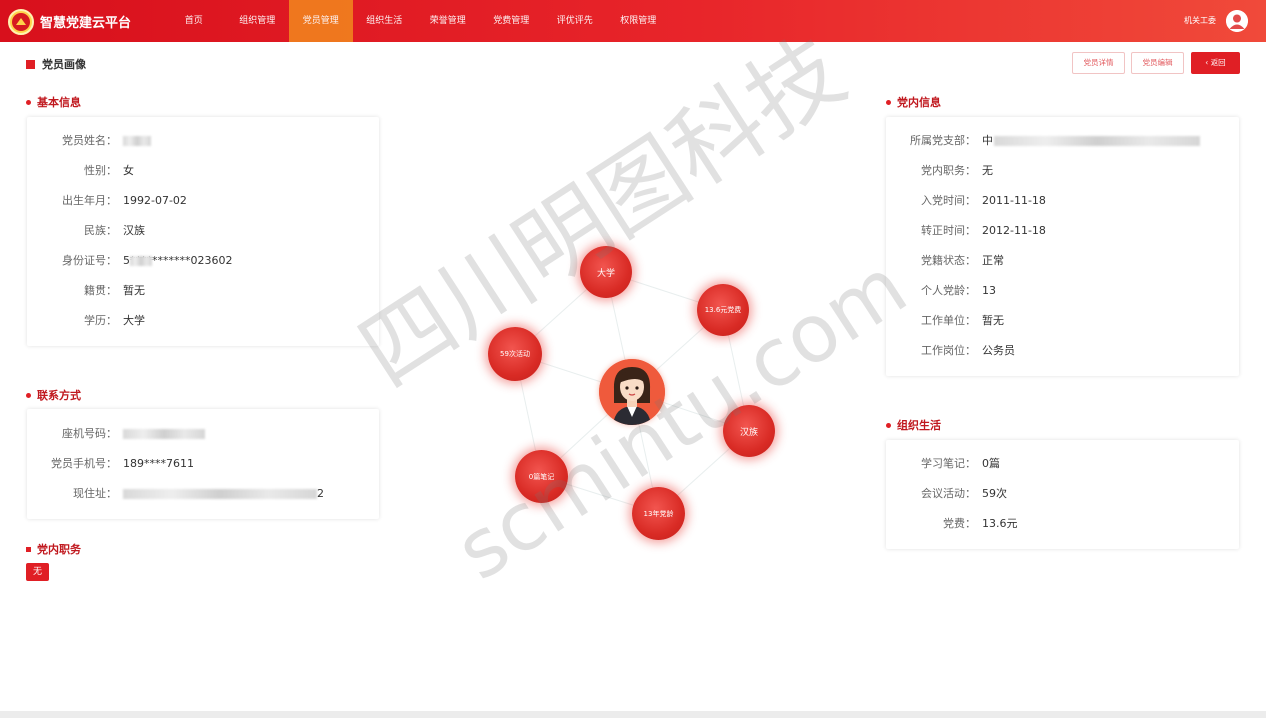 This screenshot has height=718, width=1266. I want to click on info-label: 党内职务：, so click(948, 170).